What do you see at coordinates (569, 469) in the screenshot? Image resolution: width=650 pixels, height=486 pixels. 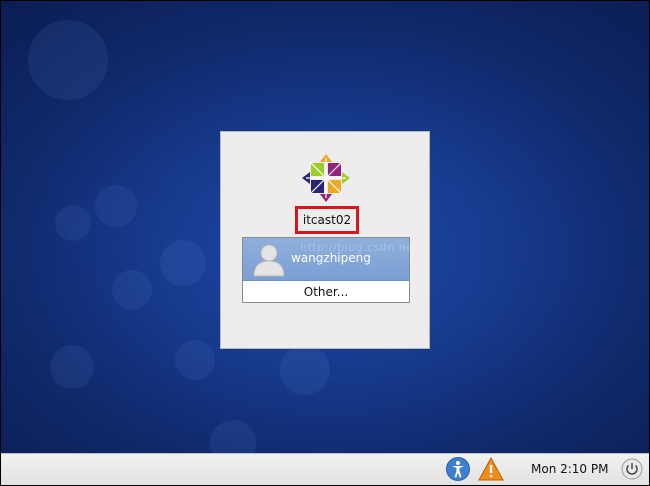 I see `clock-text: Mon 2:10 PM` at bounding box center [569, 469].